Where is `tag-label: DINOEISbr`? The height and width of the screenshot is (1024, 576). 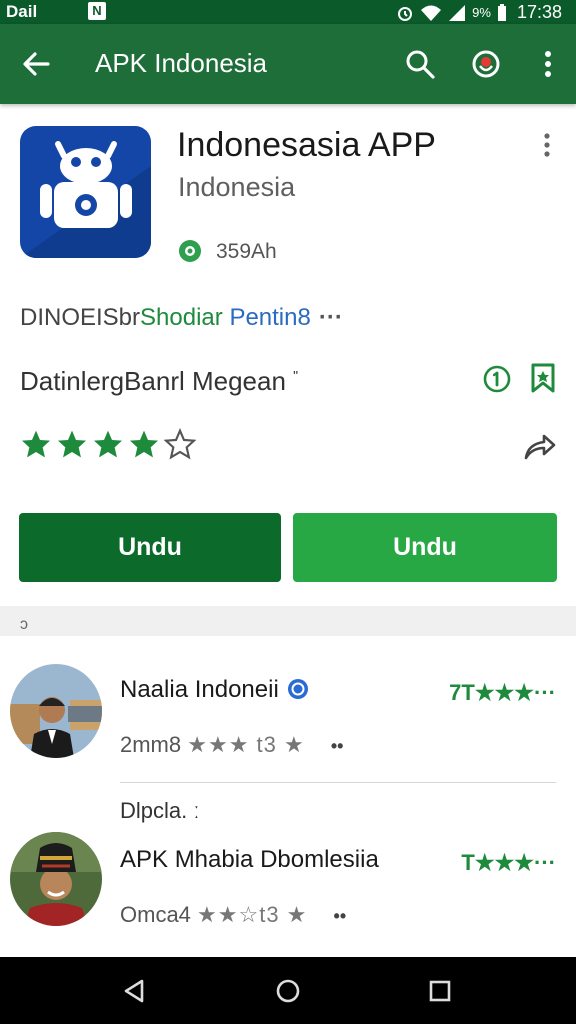
tag-label: DINOEISbr is located at coordinates (80, 317).